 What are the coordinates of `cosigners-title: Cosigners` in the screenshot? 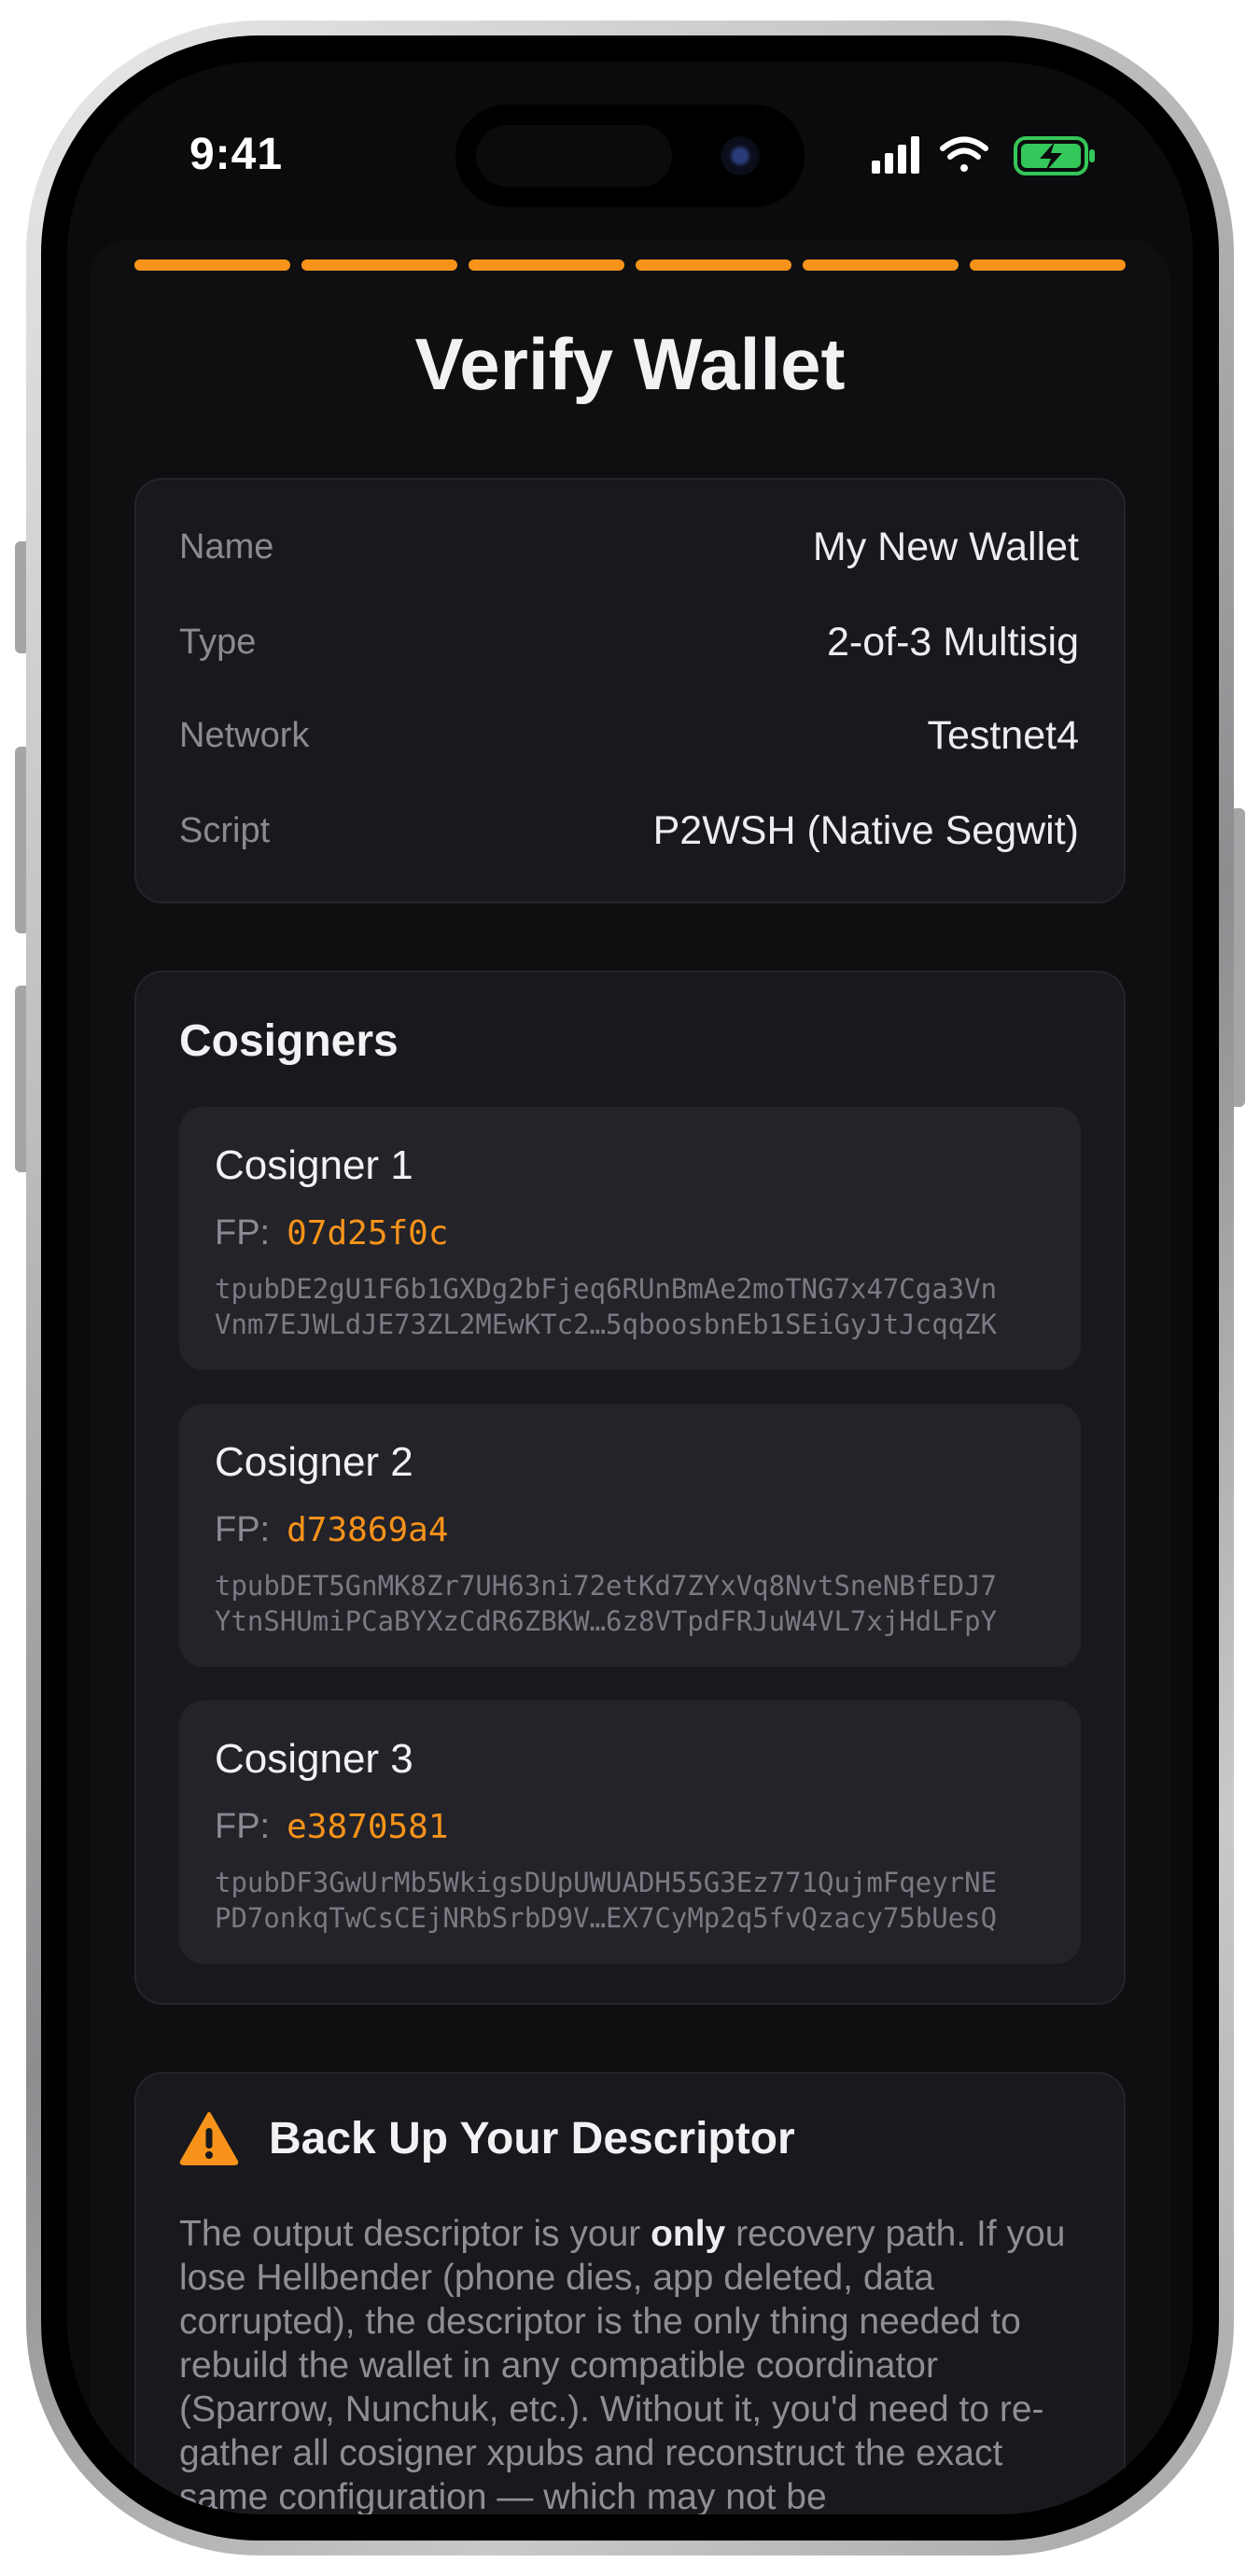 It's located at (289, 1041).